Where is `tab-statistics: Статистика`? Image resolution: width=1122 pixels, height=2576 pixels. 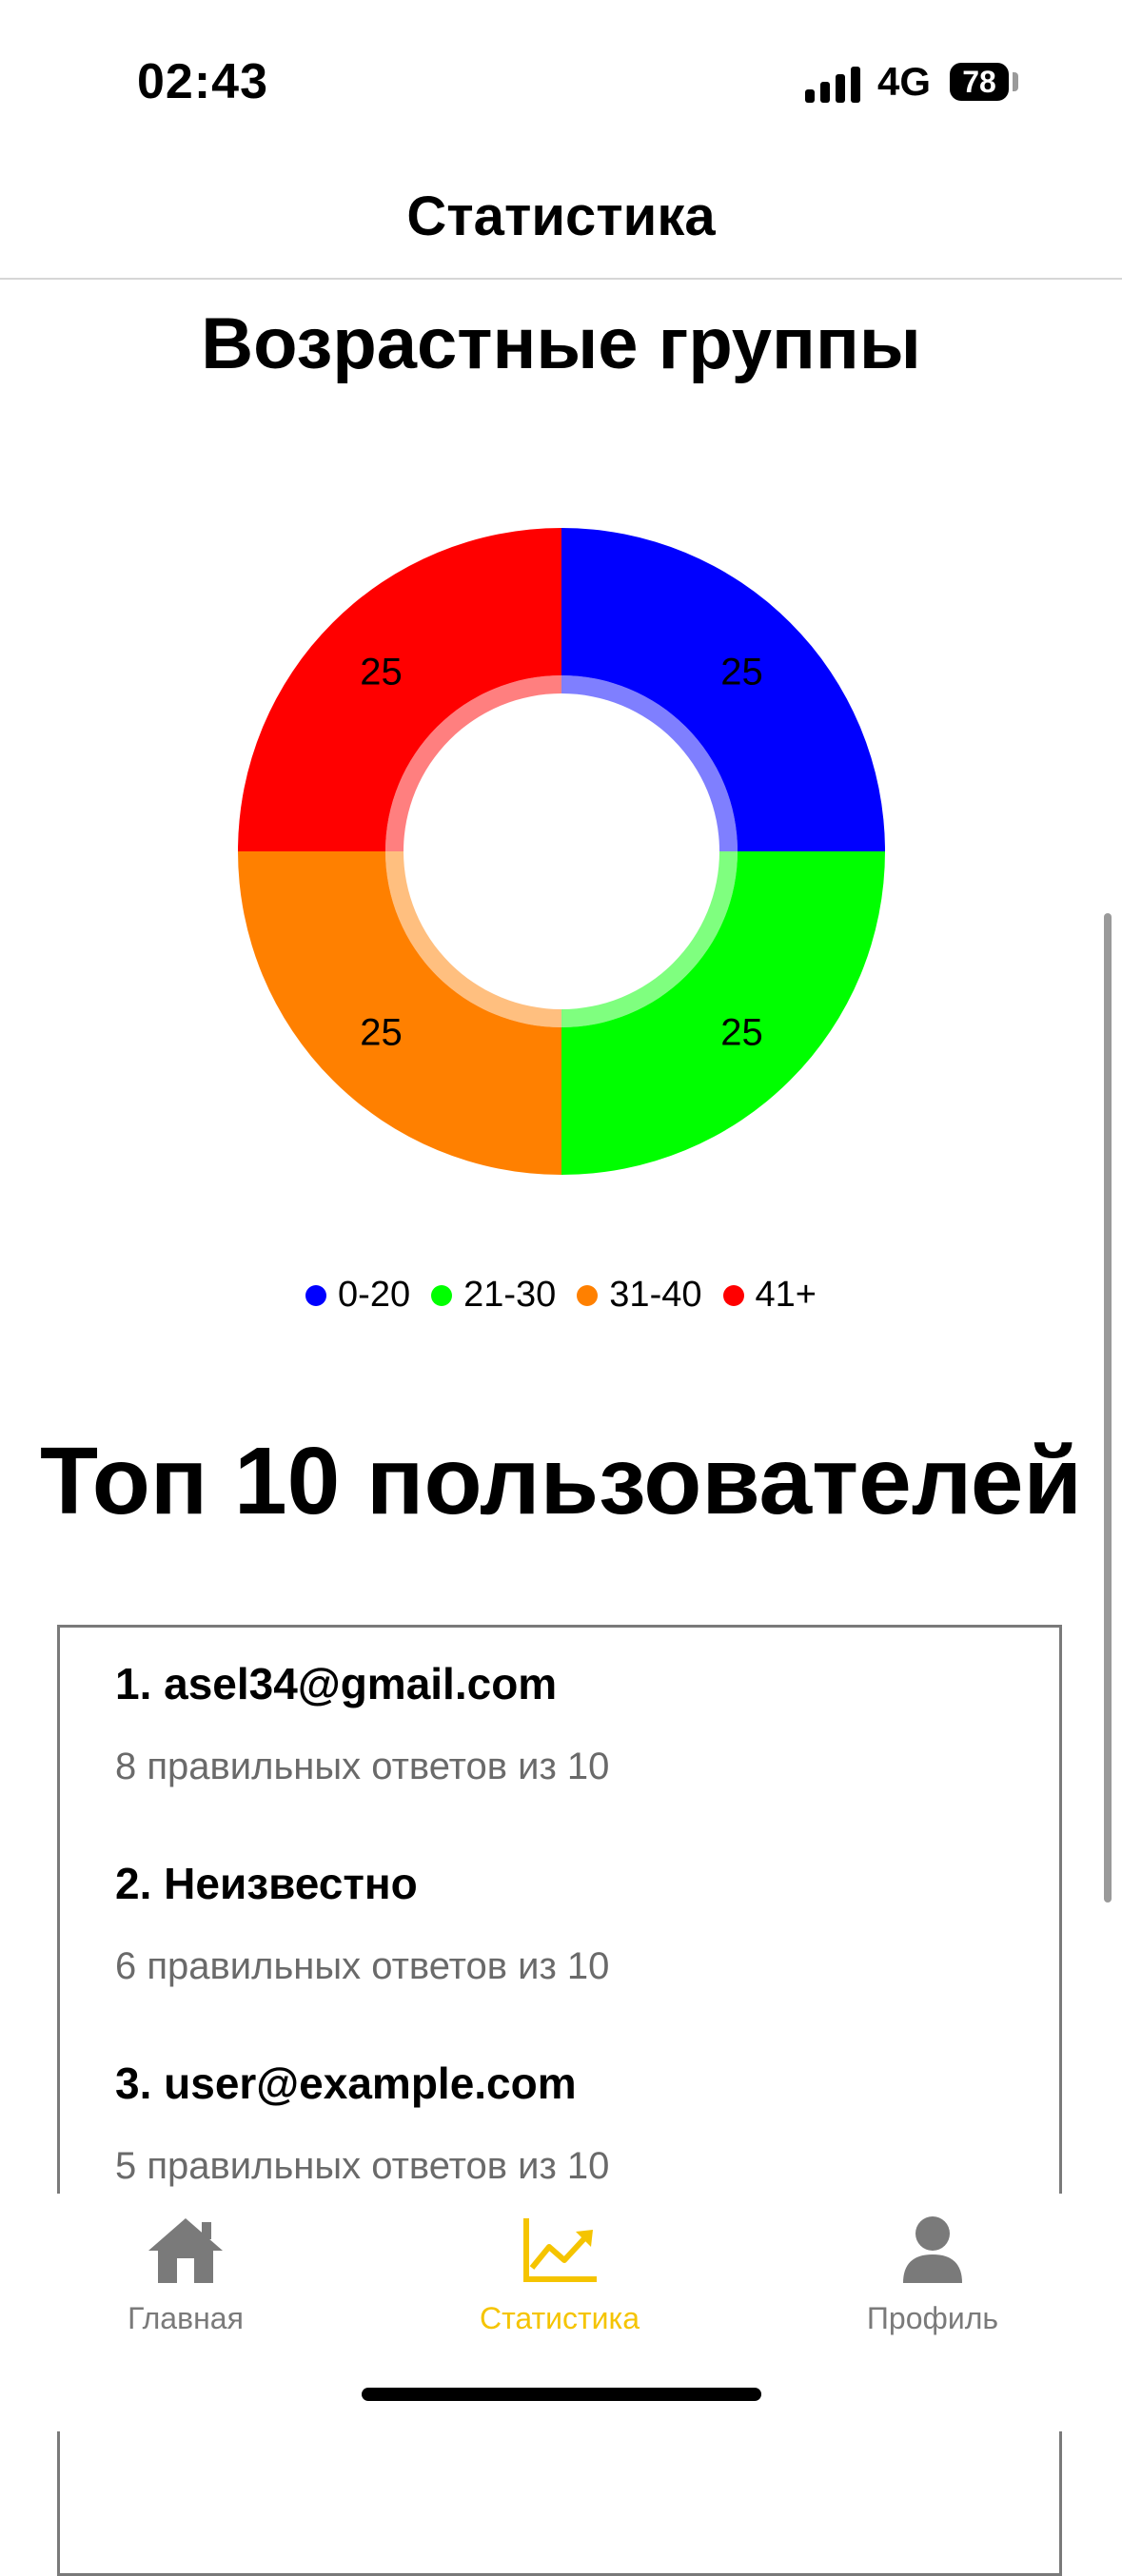
tab-statistics: Статистика is located at coordinates (559, 2274).